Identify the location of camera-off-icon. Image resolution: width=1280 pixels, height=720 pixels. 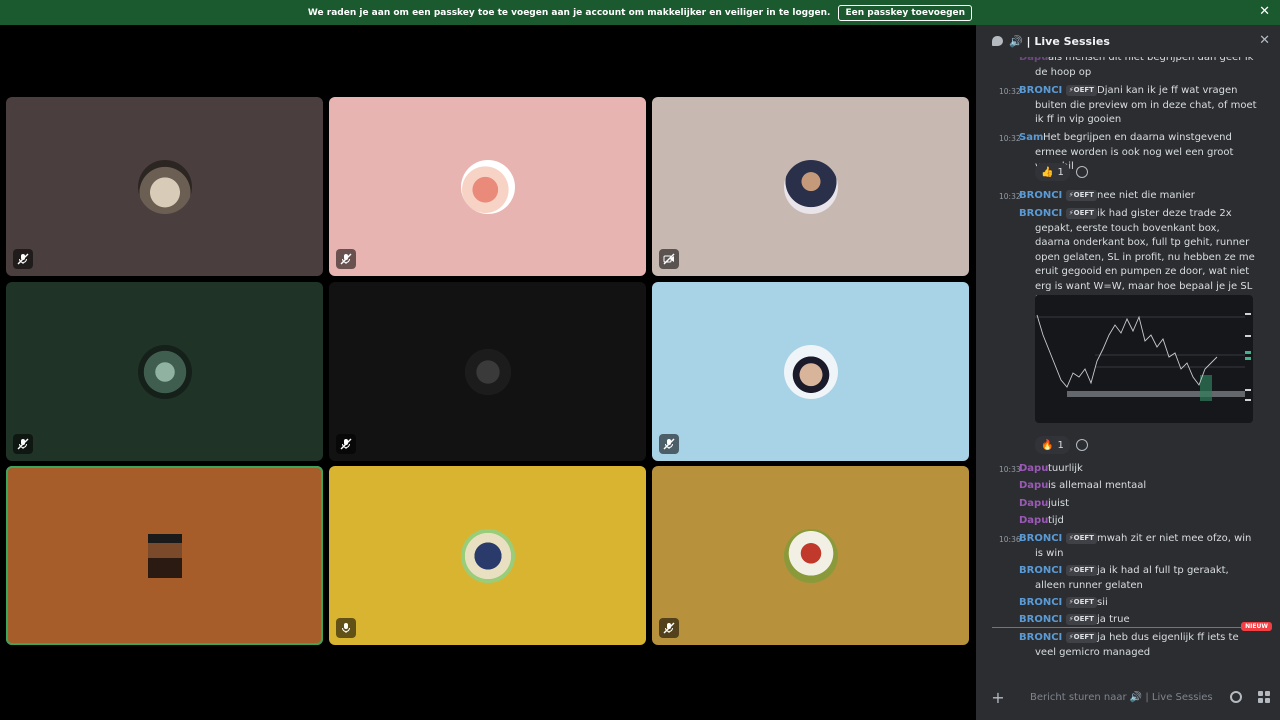
(669, 259).